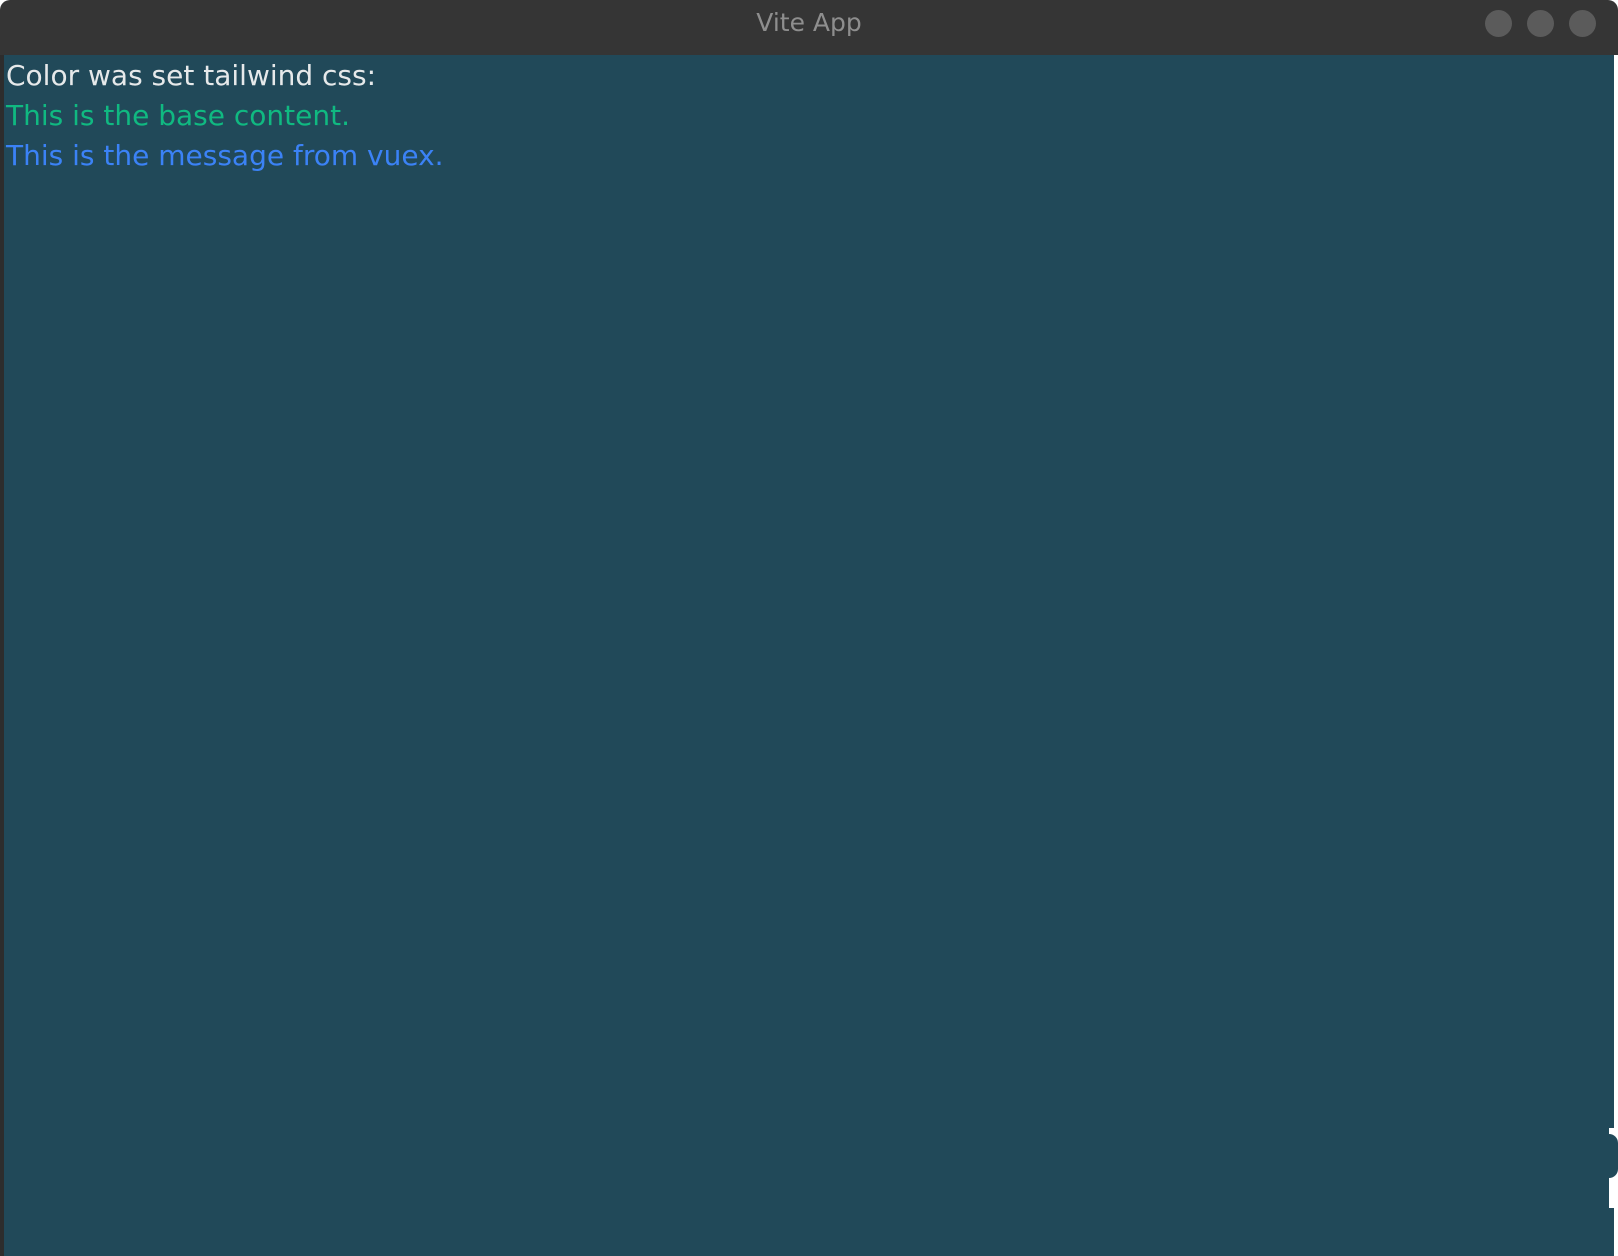 This screenshot has height=1256, width=1618. I want to click on maximize-icon, so click(1540, 23).